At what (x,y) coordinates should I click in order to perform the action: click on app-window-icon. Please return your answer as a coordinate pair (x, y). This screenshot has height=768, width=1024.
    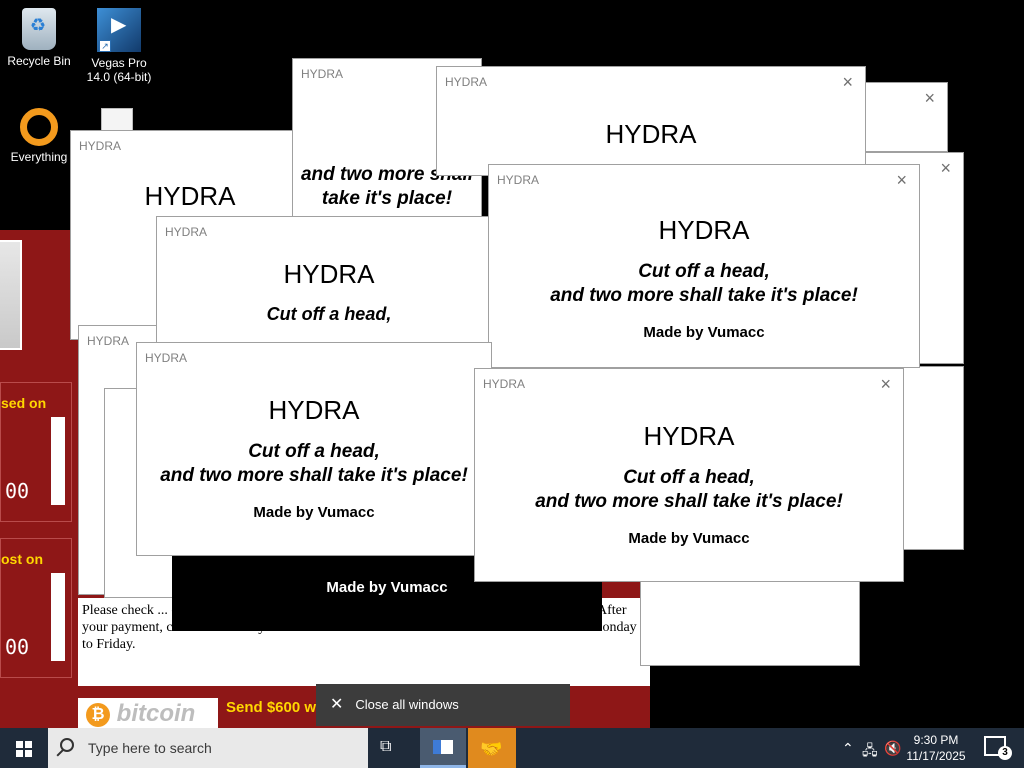
    Looking at the image, I should click on (443, 747).